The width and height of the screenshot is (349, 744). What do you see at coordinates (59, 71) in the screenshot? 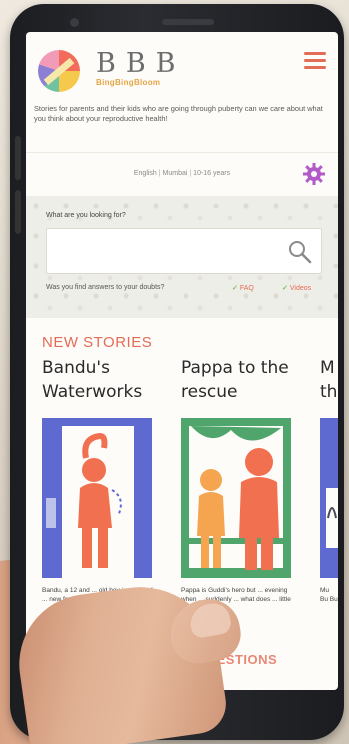
I see `app-logo-icon` at bounding box center [59, 71].